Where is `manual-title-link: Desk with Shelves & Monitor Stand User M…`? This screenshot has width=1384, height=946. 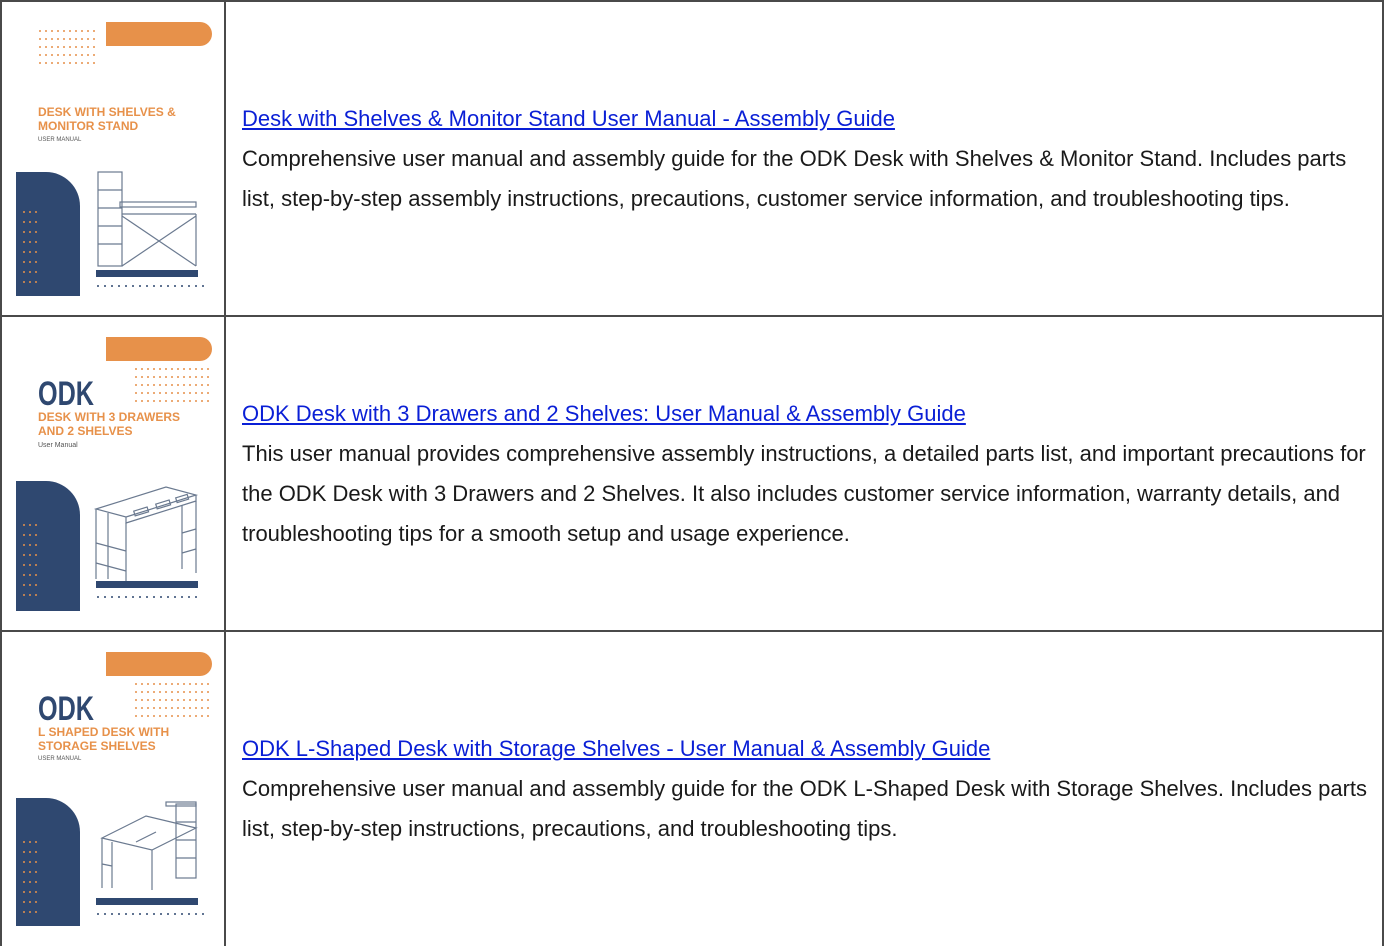 manual-title-link: Desk with Shelves & Monitor Stand User M… is located at coordinates (568, 119).